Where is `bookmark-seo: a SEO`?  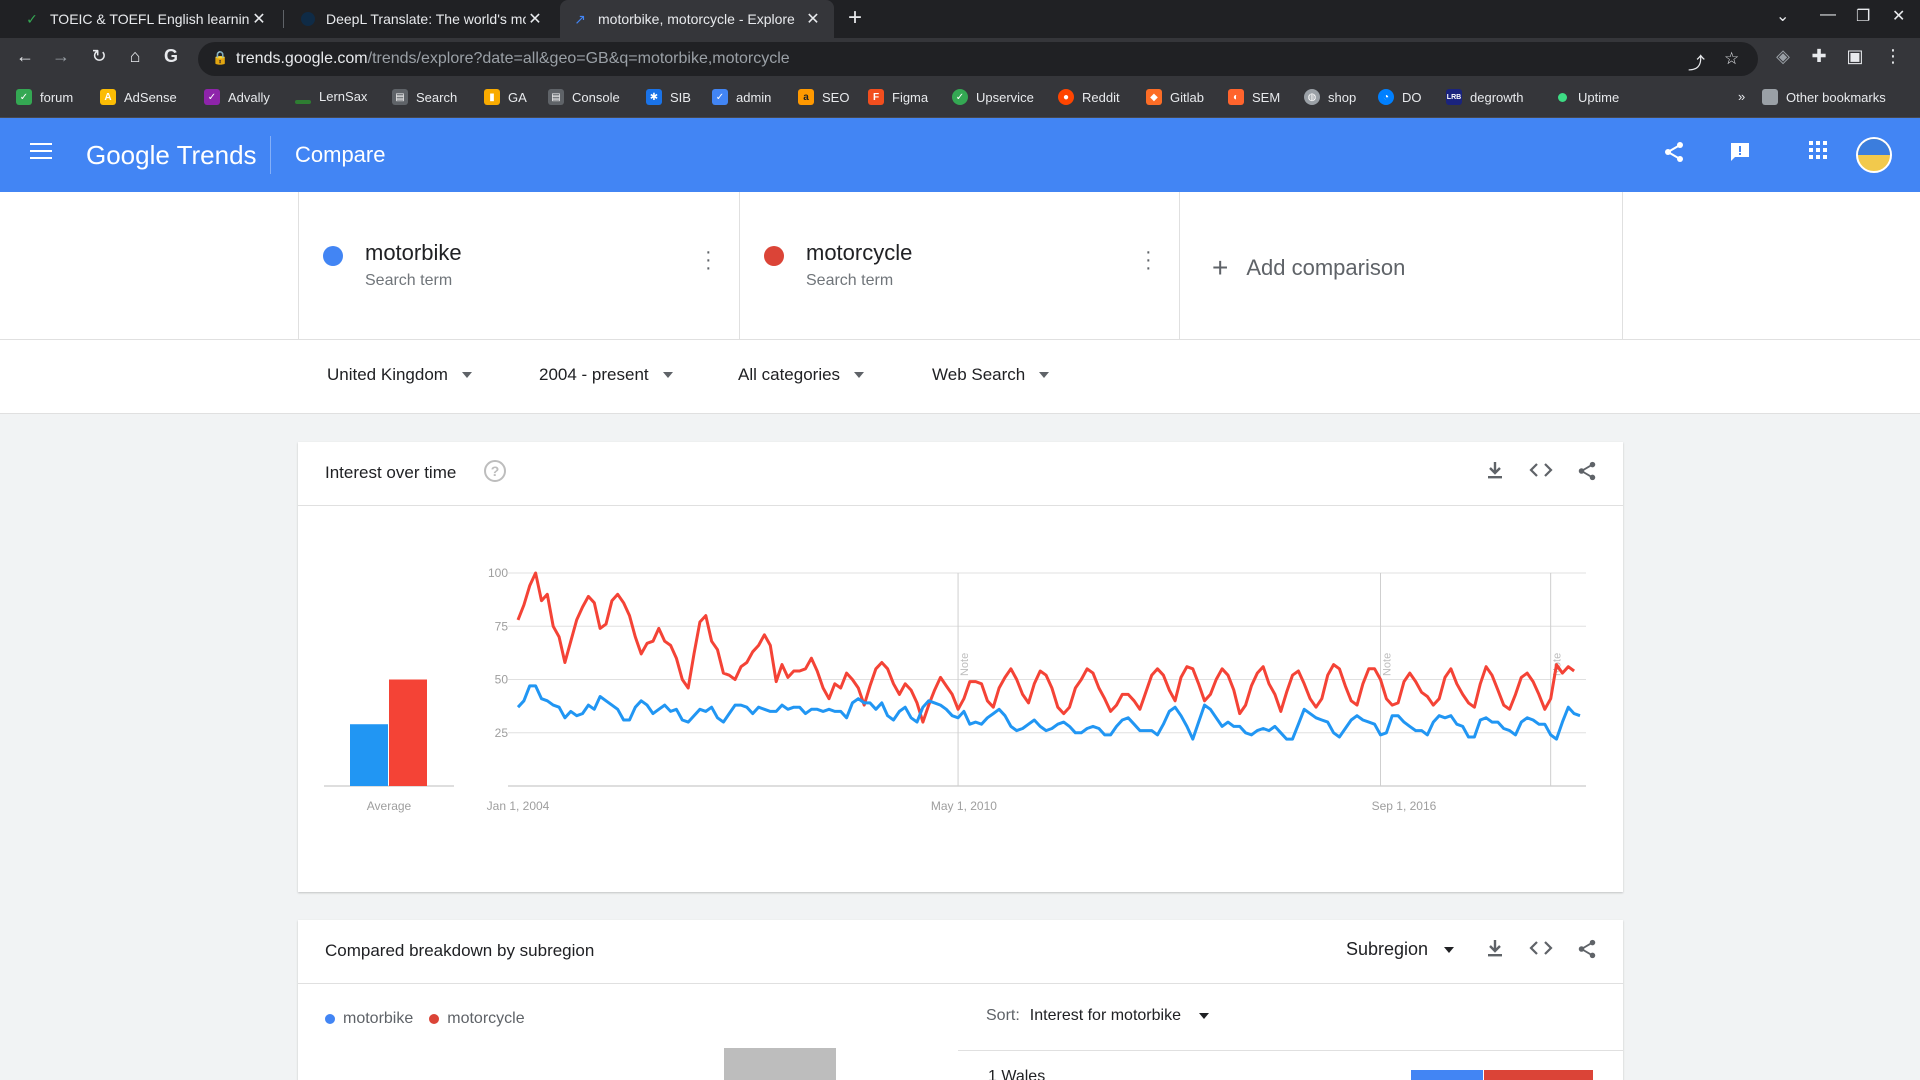
bookmark-seo: a SEO is located at coordinates (823, 97).